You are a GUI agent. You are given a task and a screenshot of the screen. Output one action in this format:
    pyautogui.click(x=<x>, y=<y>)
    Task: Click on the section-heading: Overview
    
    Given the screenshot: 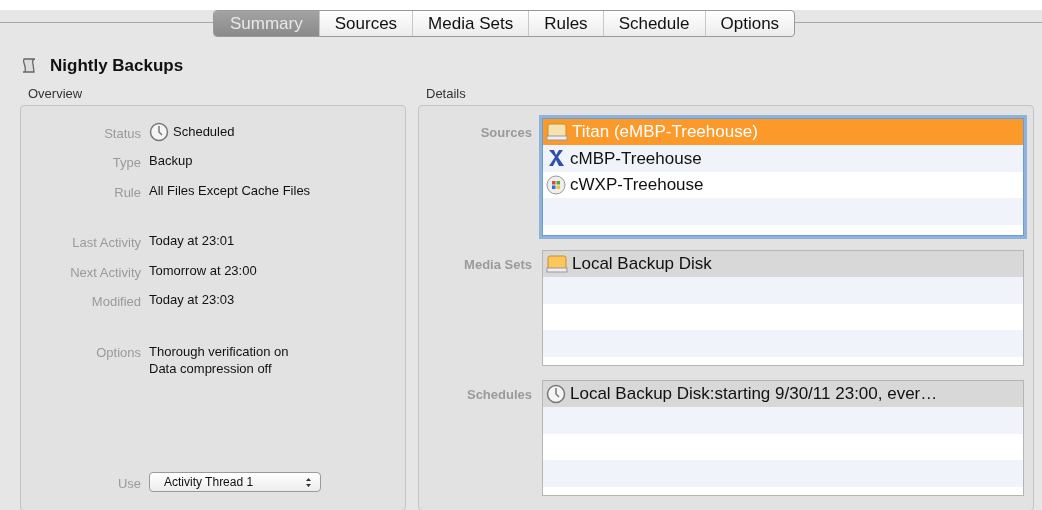 What is the action you would take?
    pyautogui.click(x=55, y=94)
    